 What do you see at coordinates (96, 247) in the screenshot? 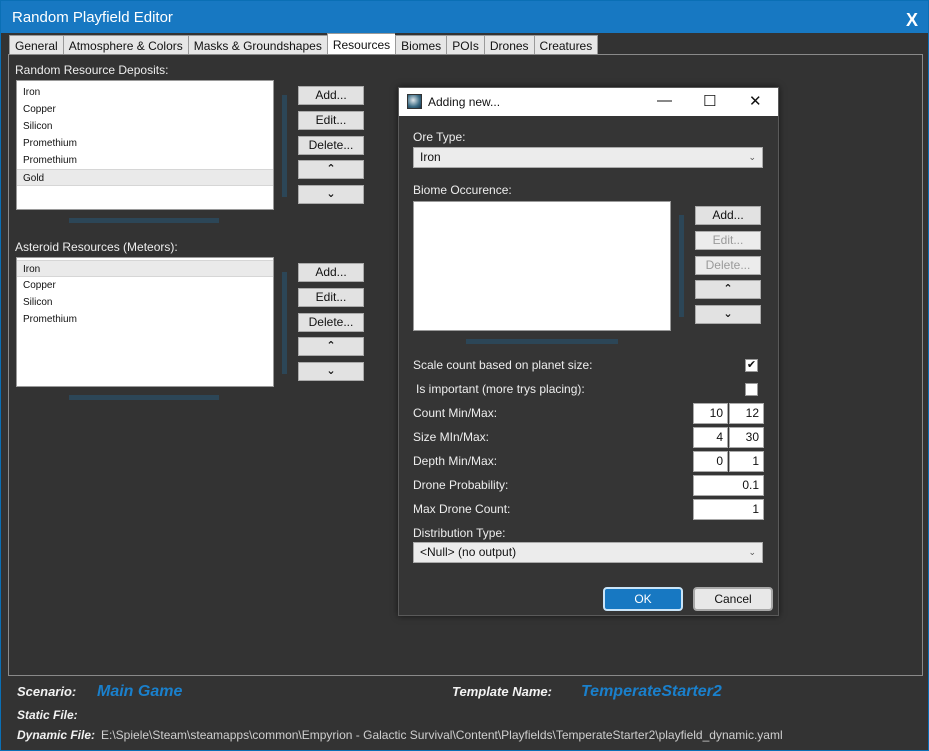
I see `asteroids-label: Asteroid Resources (Meteors):` at bounding box center [96, 247].